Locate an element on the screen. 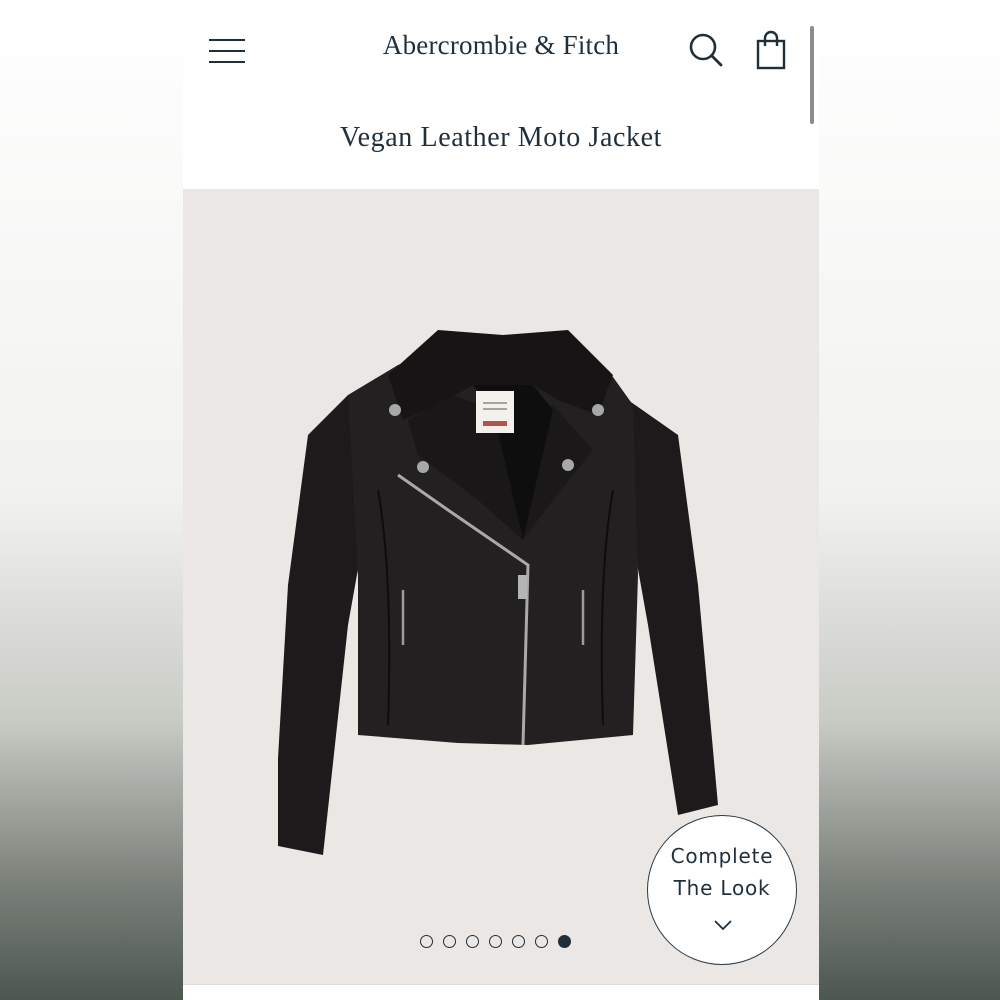 The width and height of the screenshot is (1000, 1000). complete-the-look-label-line2: The Look is located at coordinates (722, 888).